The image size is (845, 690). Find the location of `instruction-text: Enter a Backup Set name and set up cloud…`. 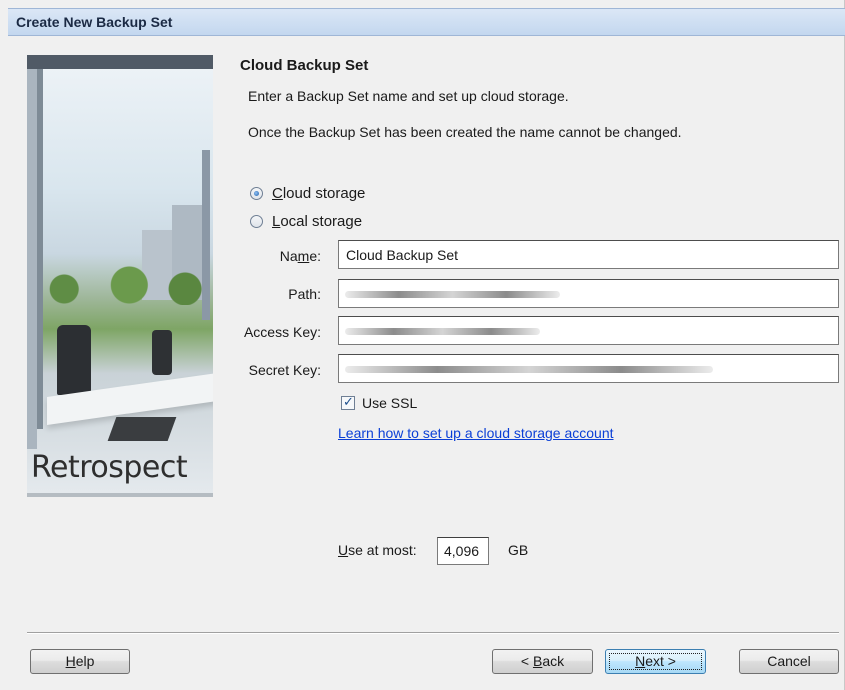

instruction-text: Enter a Backup Set name and set up cloud… is located at coordinates (408, 96).